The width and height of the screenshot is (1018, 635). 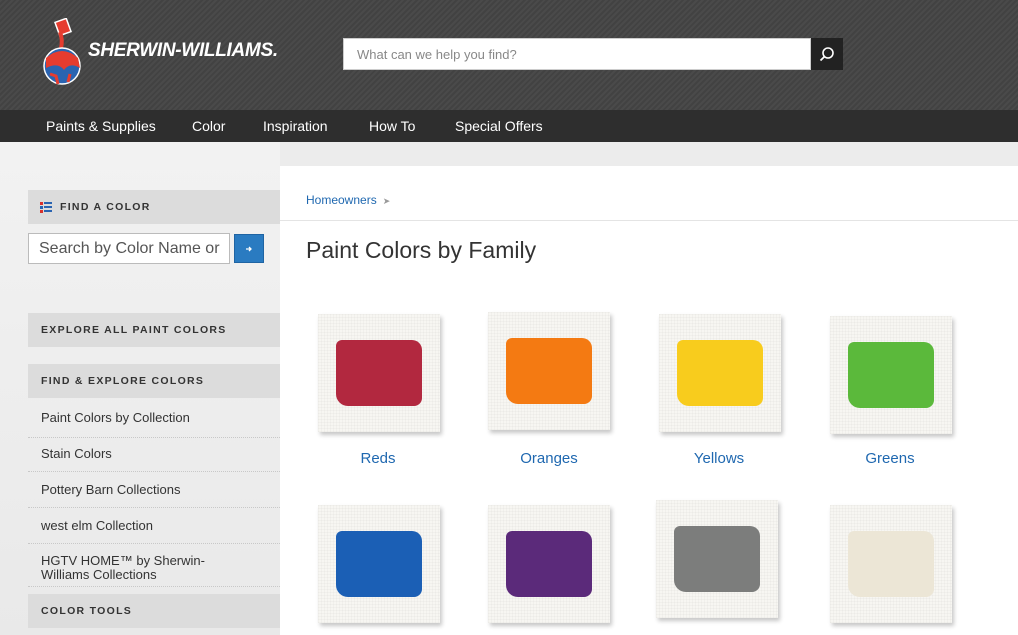 What do you see at coordinates (154, 207) in the screenshot?
I see `find-a-color-heading: FIND A COLOR` at bounding box center [154, 207].